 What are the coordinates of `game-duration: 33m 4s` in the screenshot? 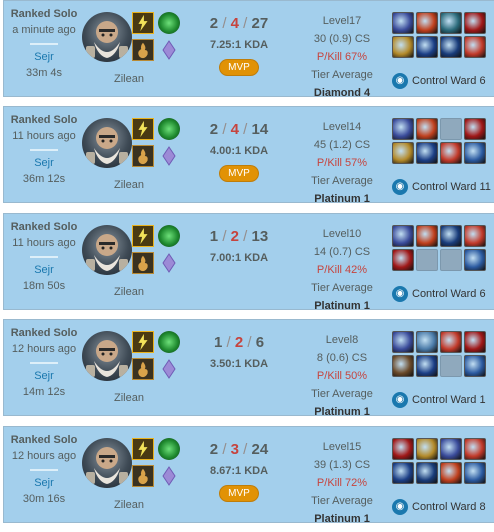 It's located at (44, 73).